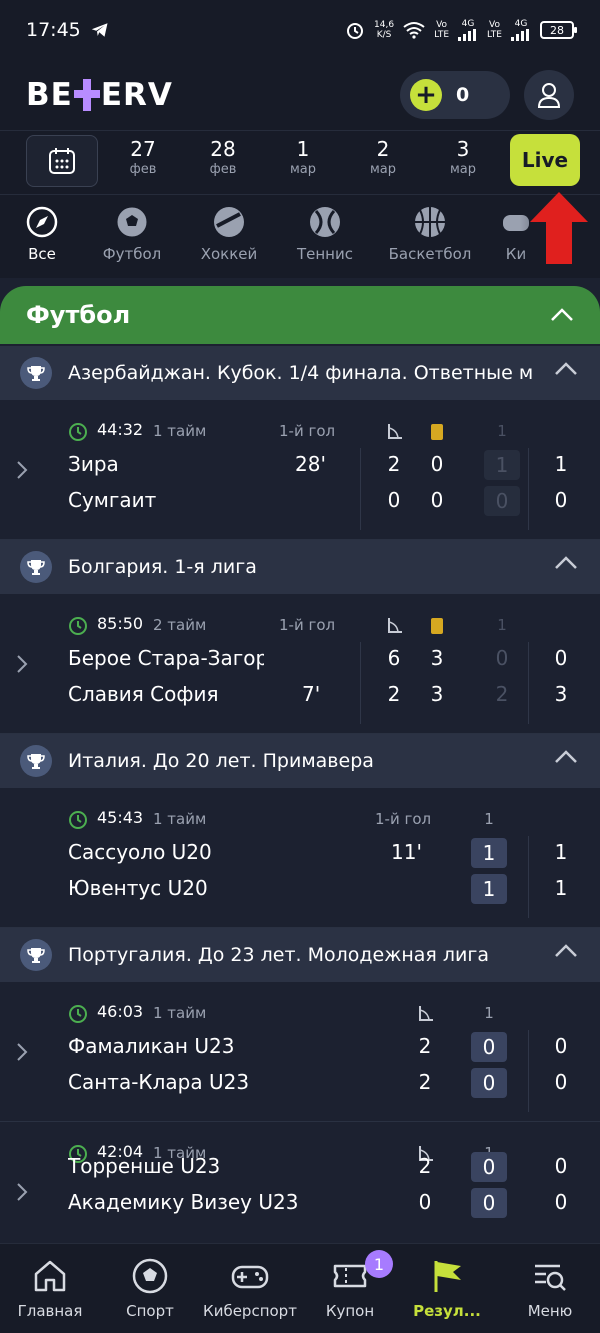 Image resolution: width=600 pixels, height=1333 pixels. I want to click on sport-filter-football: Футбол, so click(132, 234).